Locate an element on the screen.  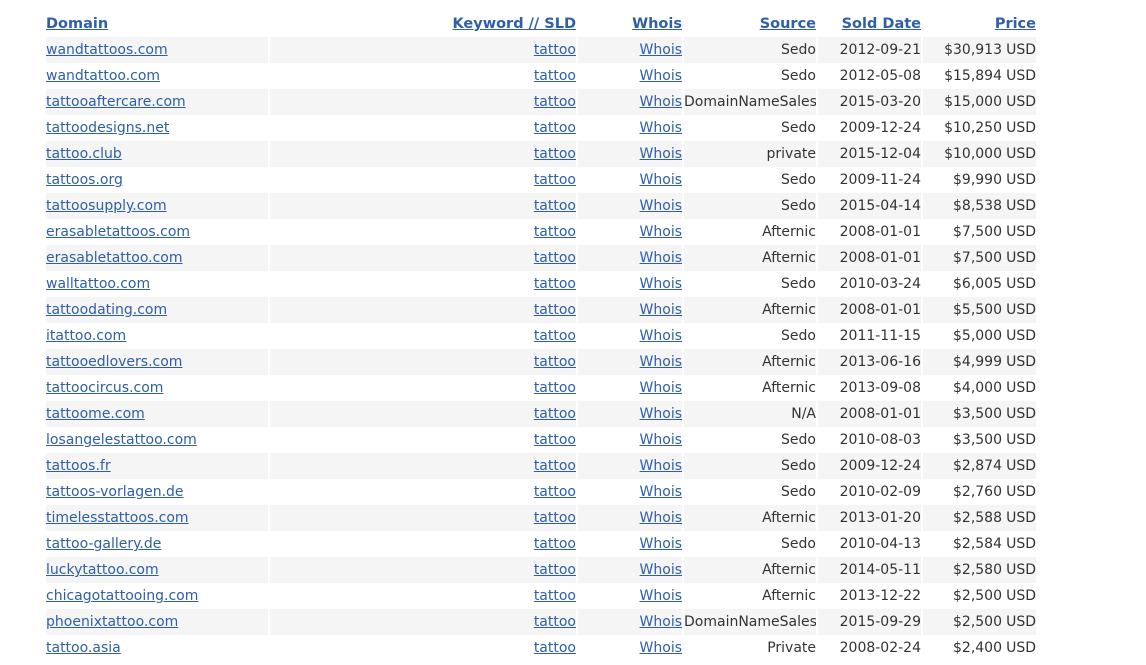
sort-by-domain-link: Domain is located at coordinates (77, 24).